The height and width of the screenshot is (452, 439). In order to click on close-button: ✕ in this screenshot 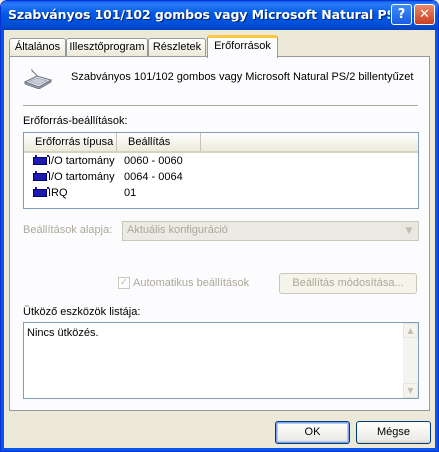, I will do `click(424, 14)`.